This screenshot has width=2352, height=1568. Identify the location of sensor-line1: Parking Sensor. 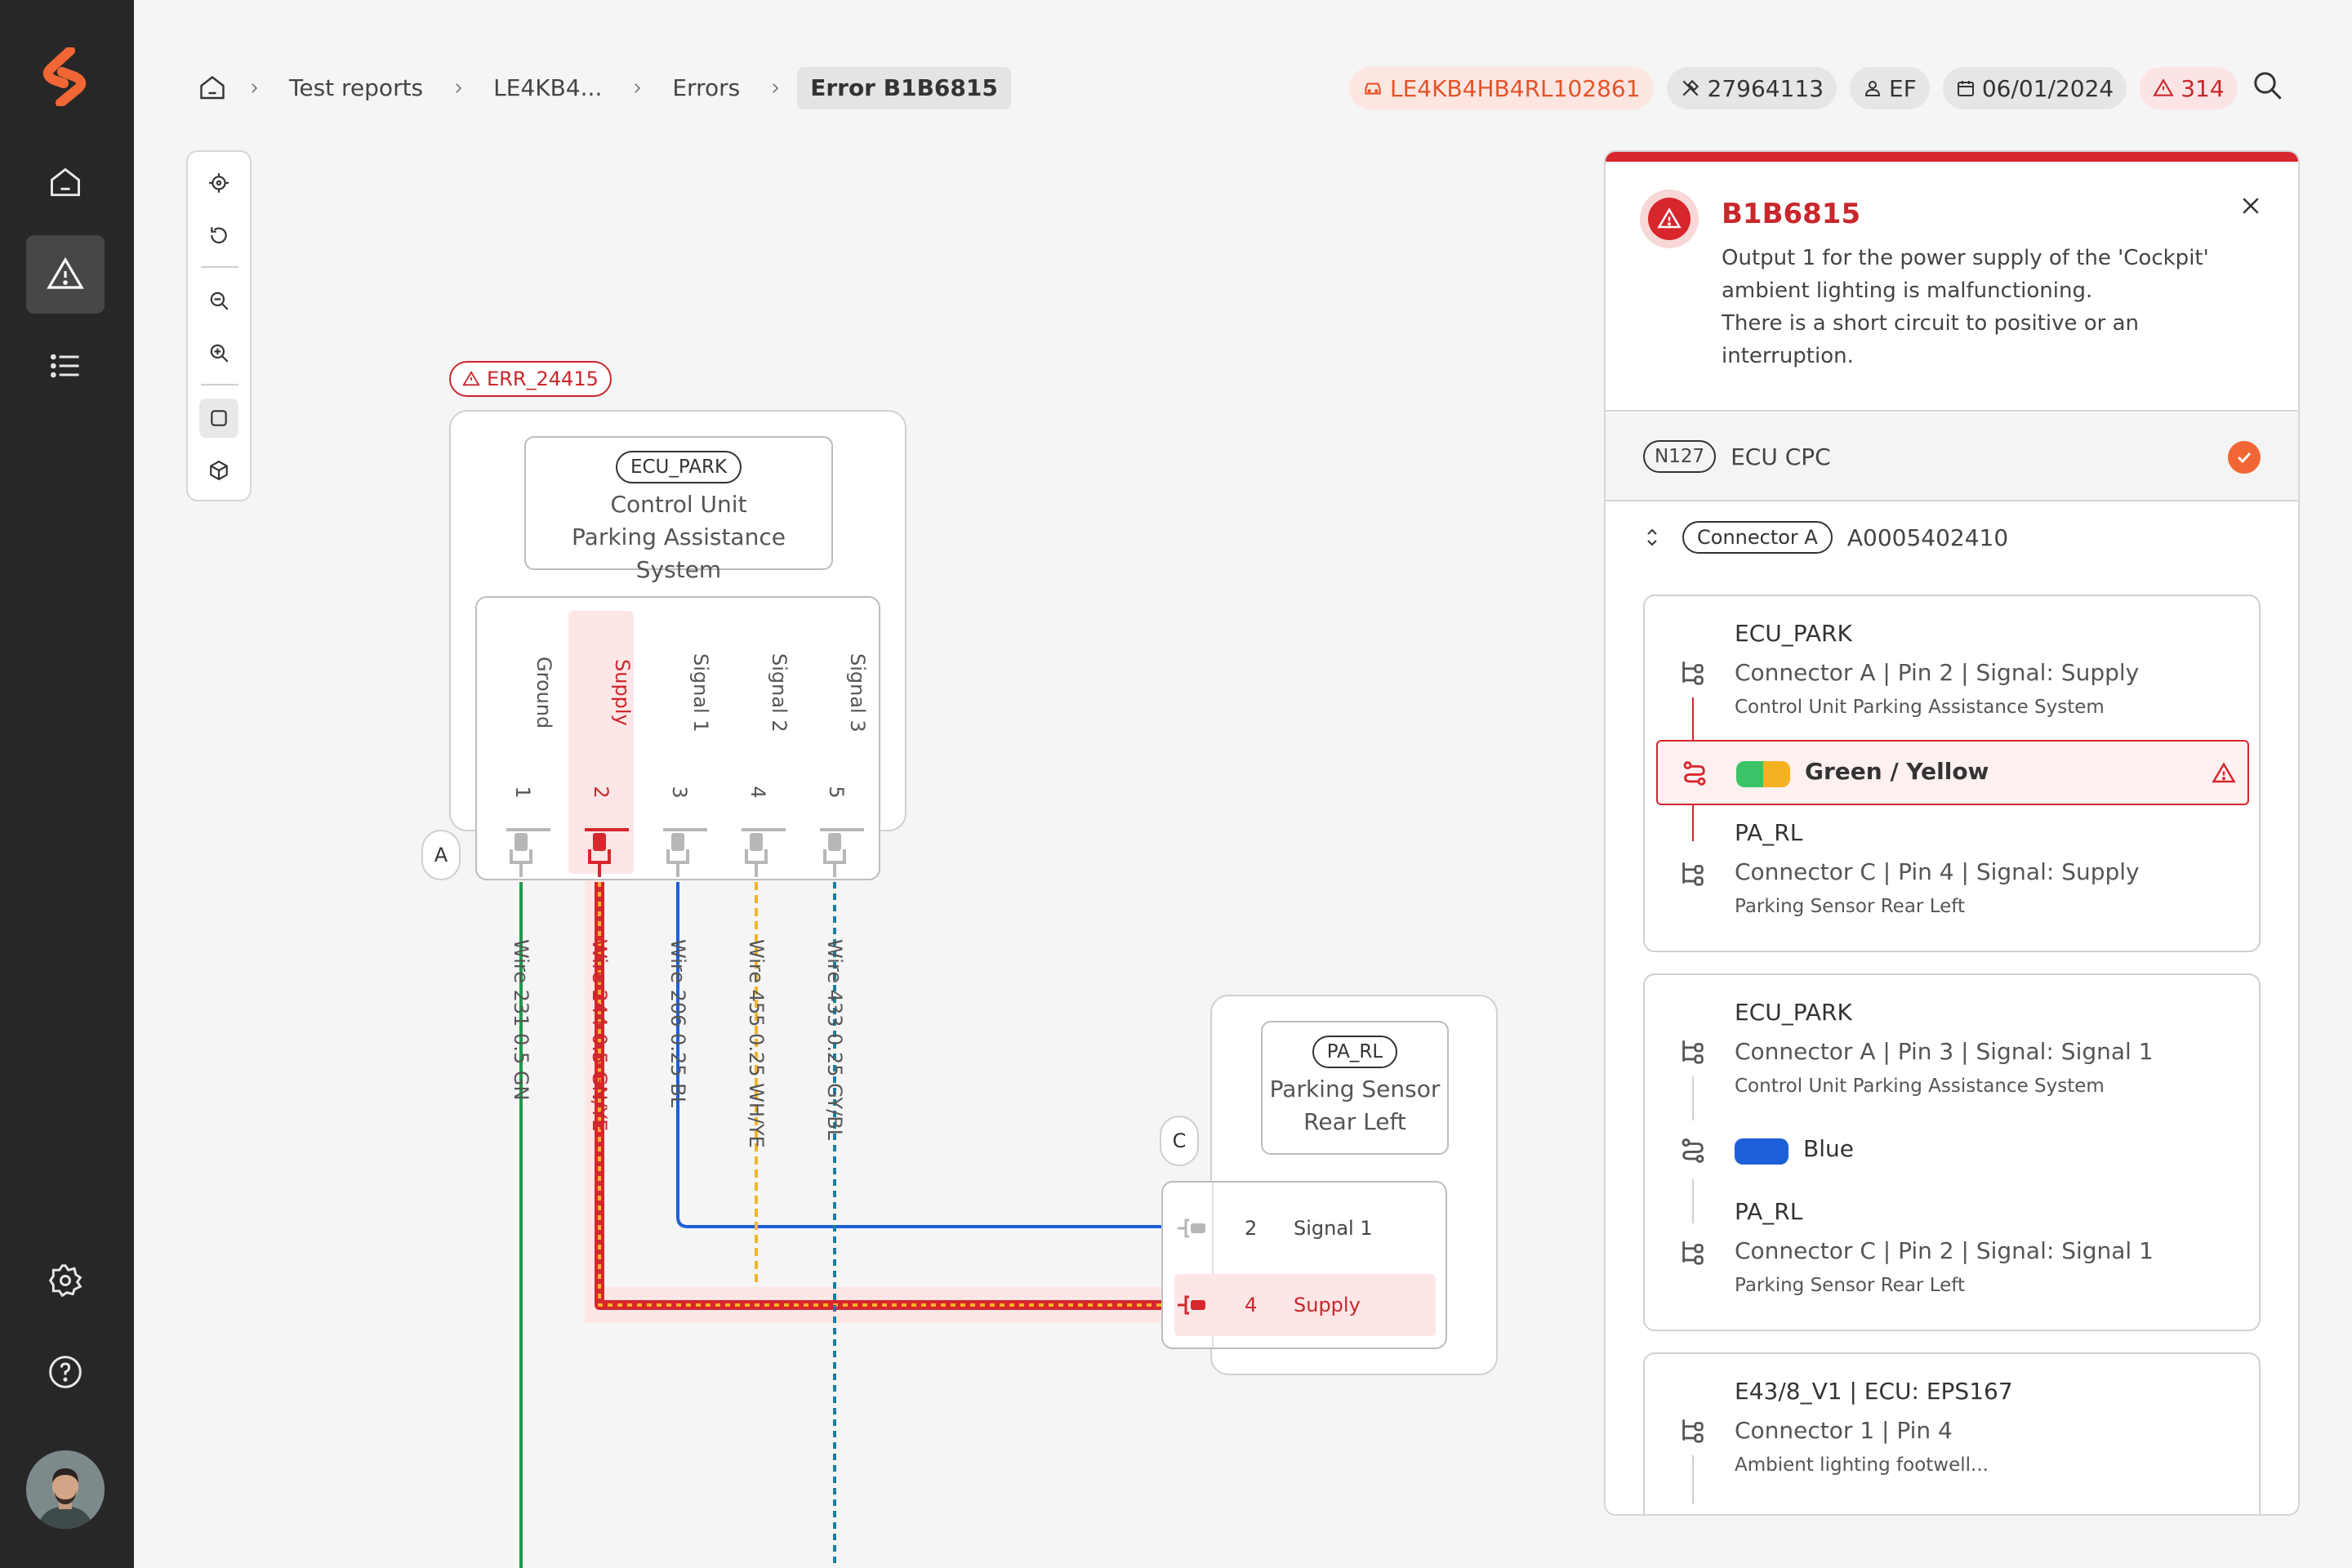
(1355, 1089).